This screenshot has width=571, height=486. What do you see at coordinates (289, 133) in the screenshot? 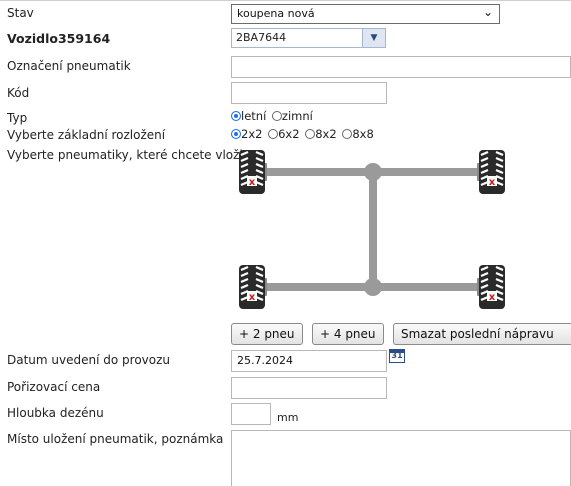
I see `rozlozeni-option-6x2: 6x2` at bounding box center [289, 133].